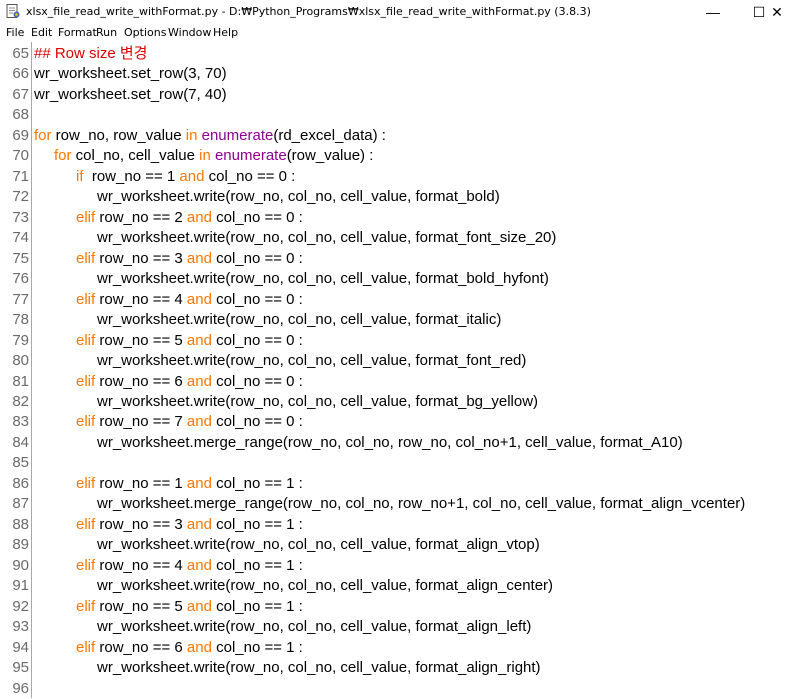  Describe the element at coordinates (77, 32) in the screenshot. I see `menu-format: Format` at that location.